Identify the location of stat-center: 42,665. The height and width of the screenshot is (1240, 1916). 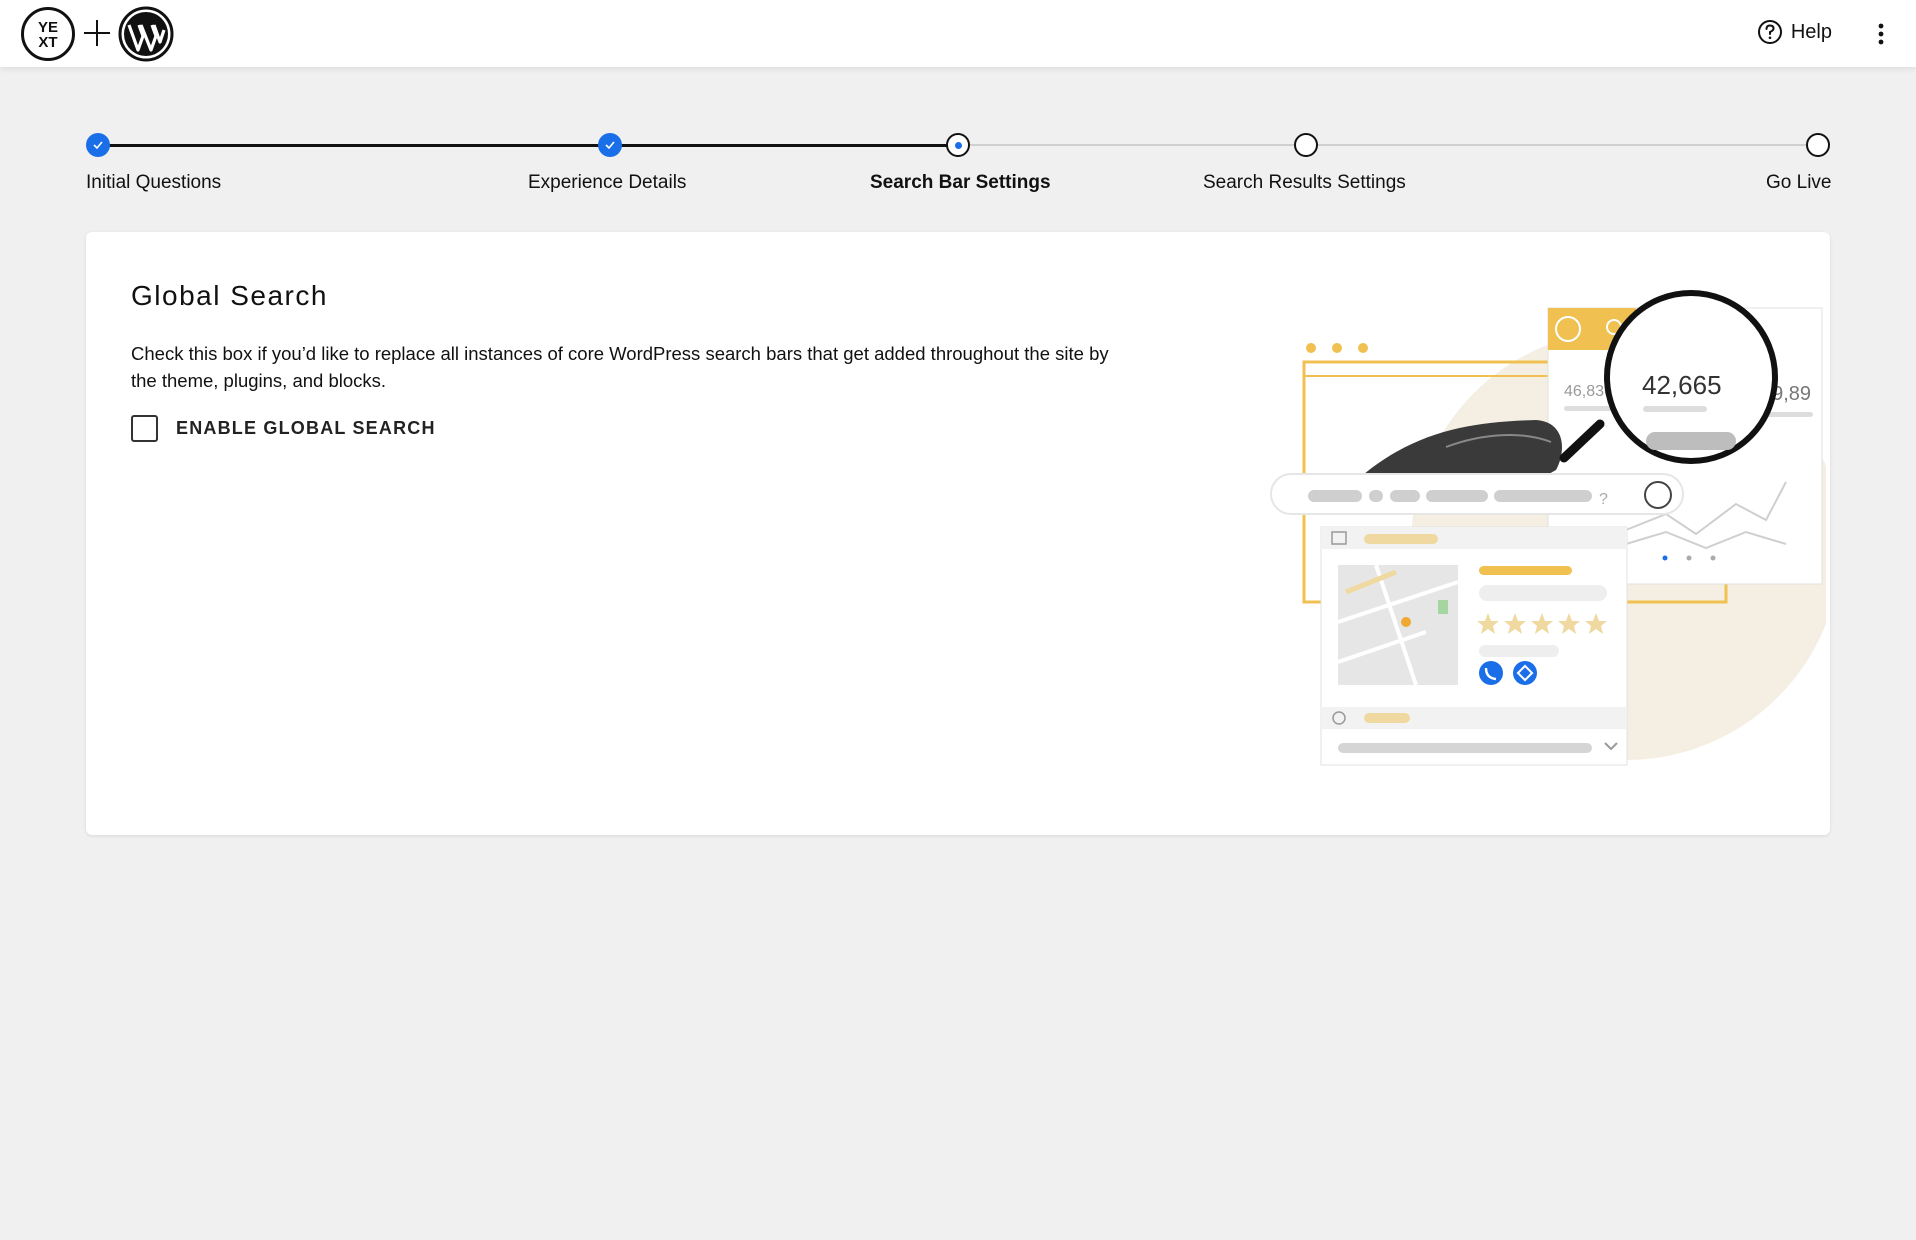
(1682, 385).